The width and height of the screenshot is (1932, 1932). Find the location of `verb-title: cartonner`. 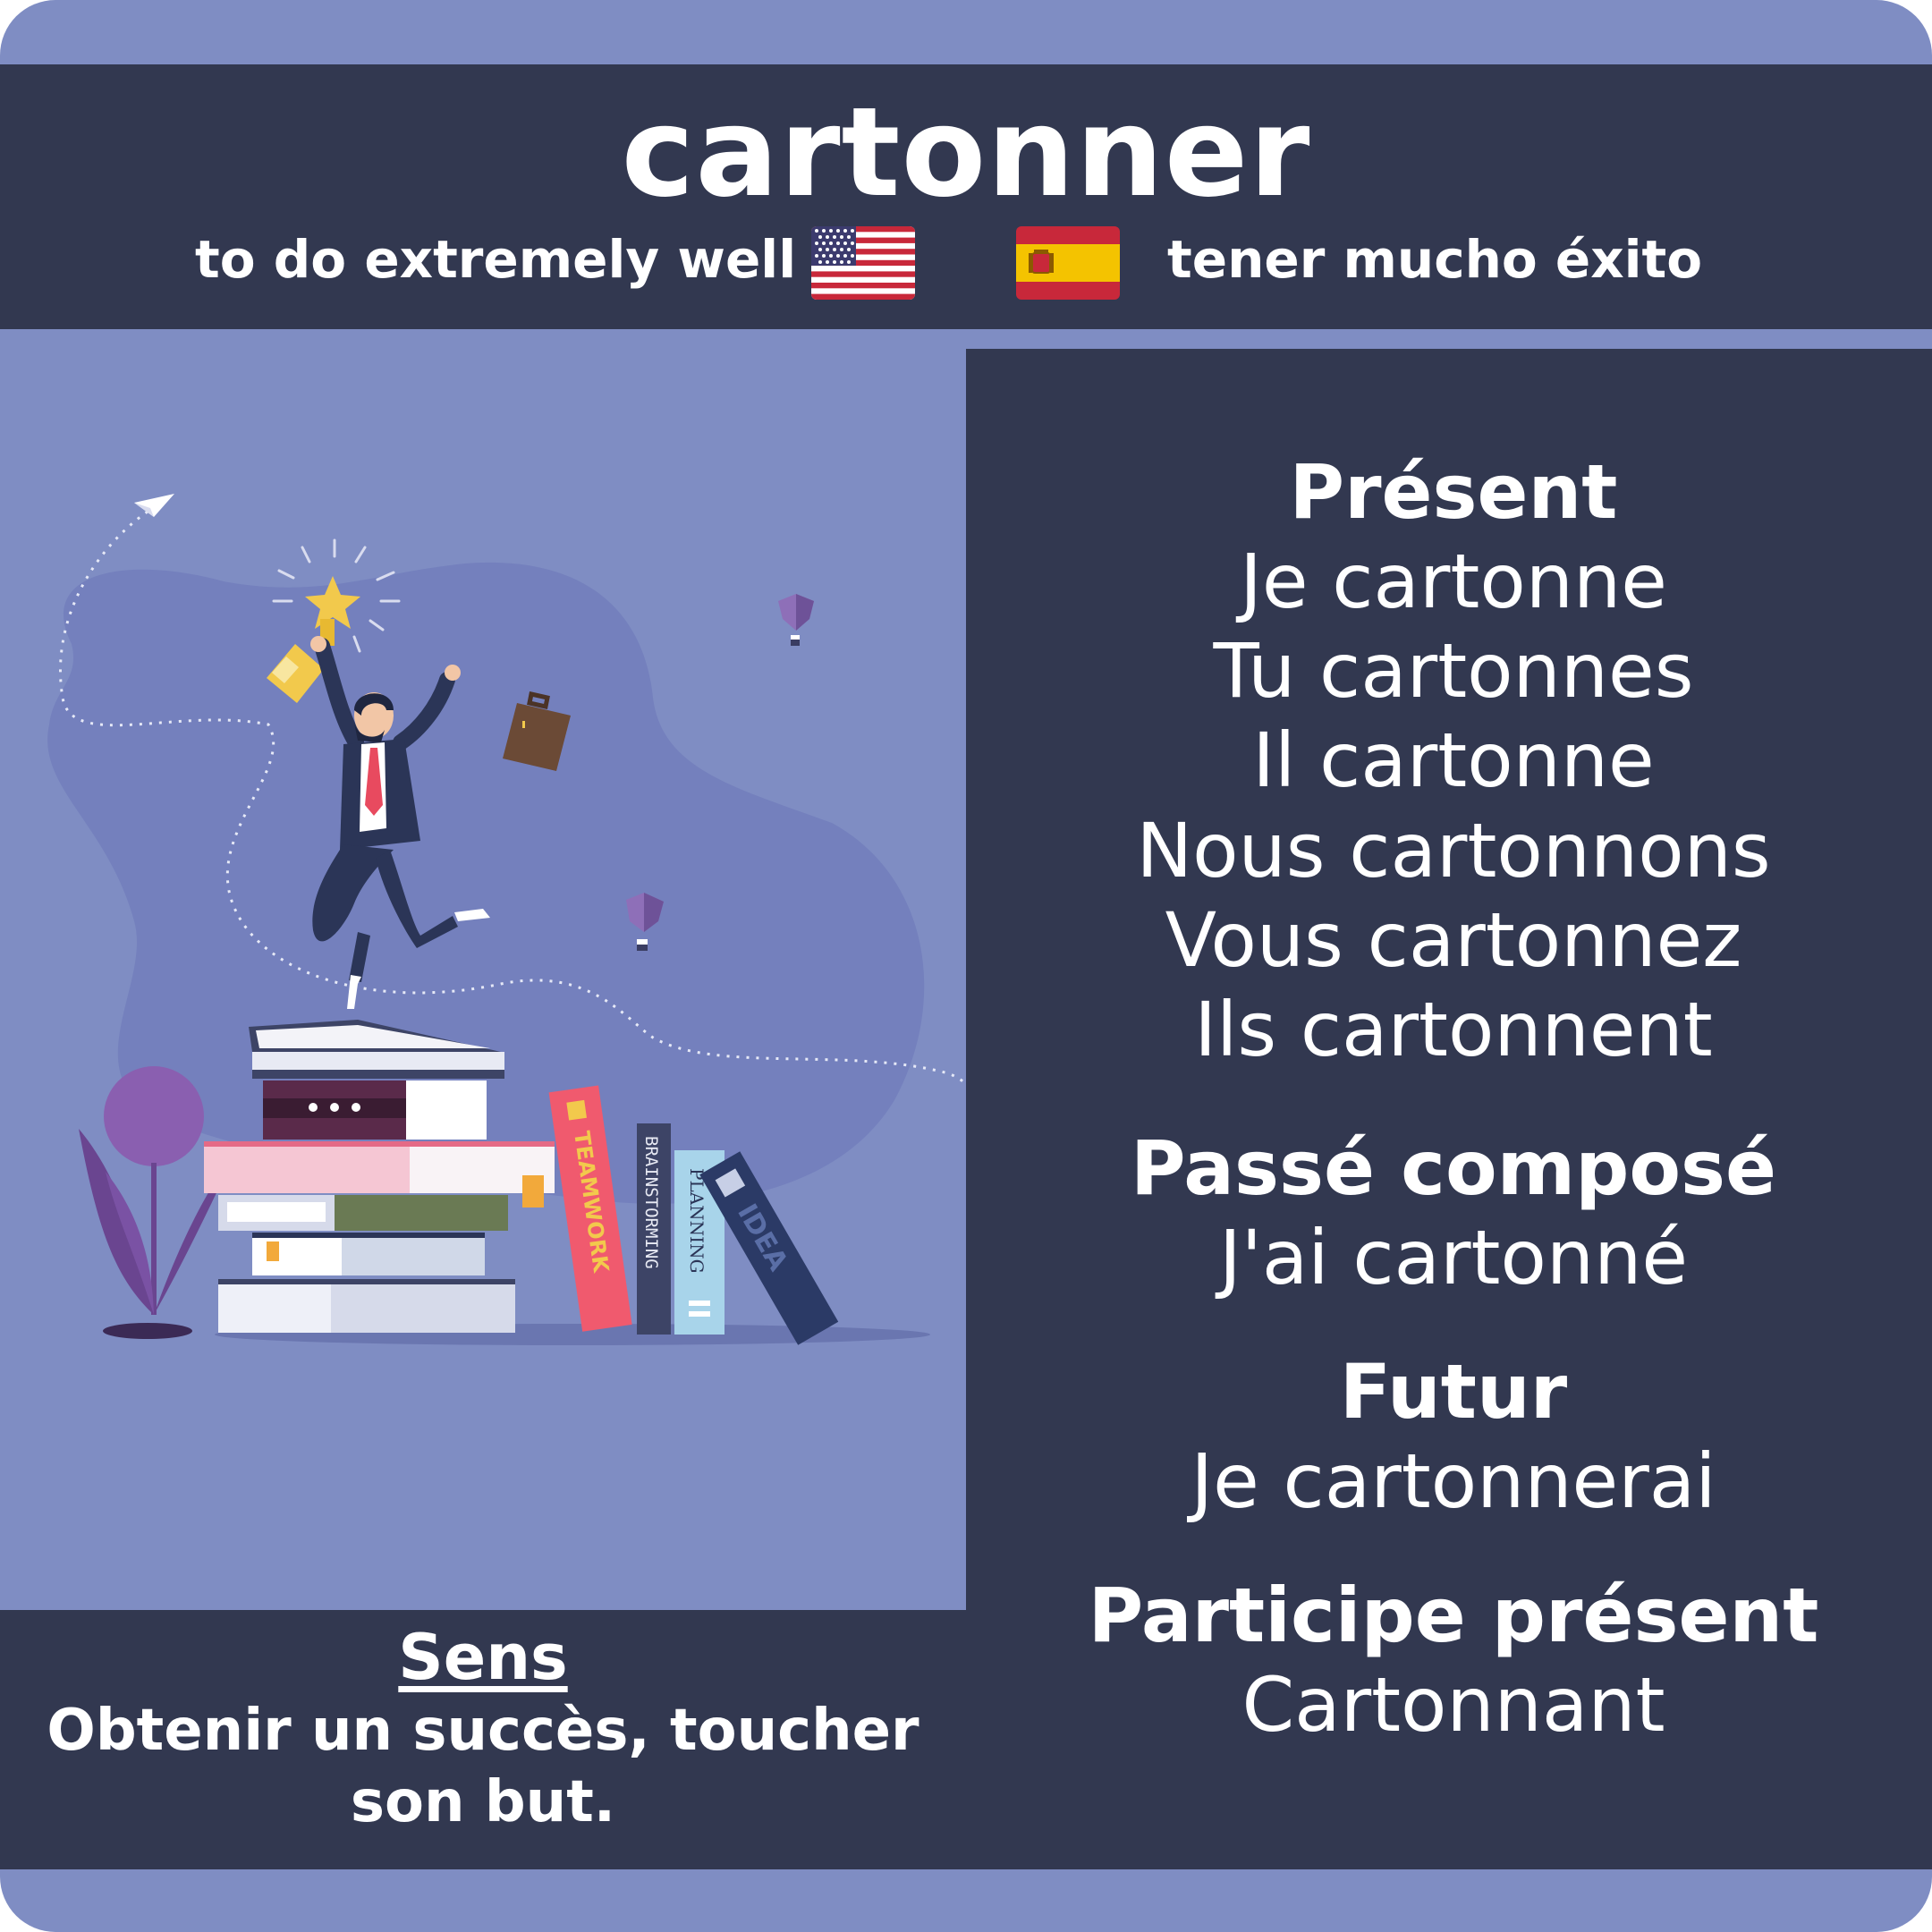

verb-title: cartonner is located at coordinates (966, 152).